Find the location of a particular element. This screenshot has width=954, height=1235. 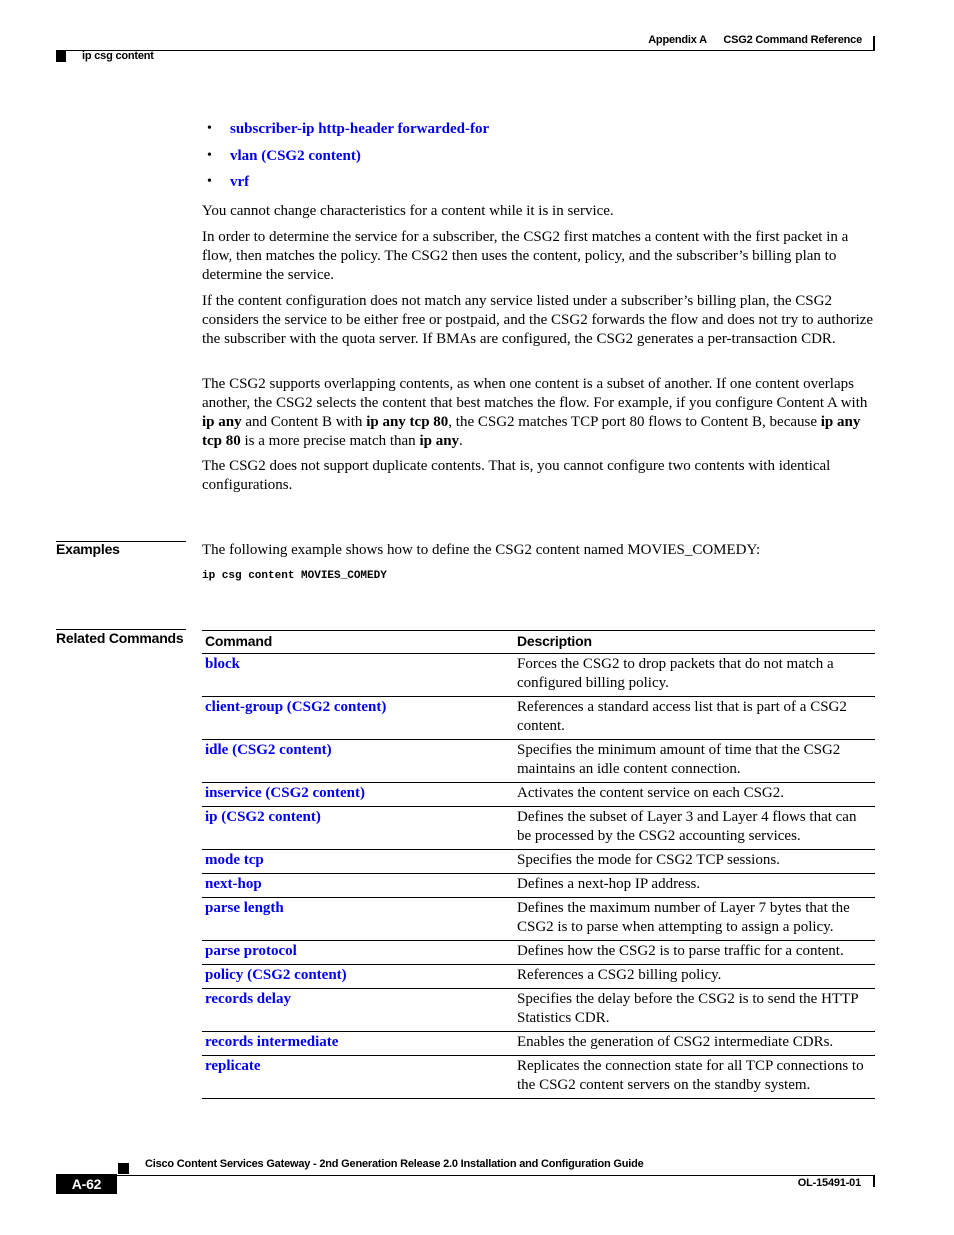

command-link: replicate is located at coordinates (233, 1066).